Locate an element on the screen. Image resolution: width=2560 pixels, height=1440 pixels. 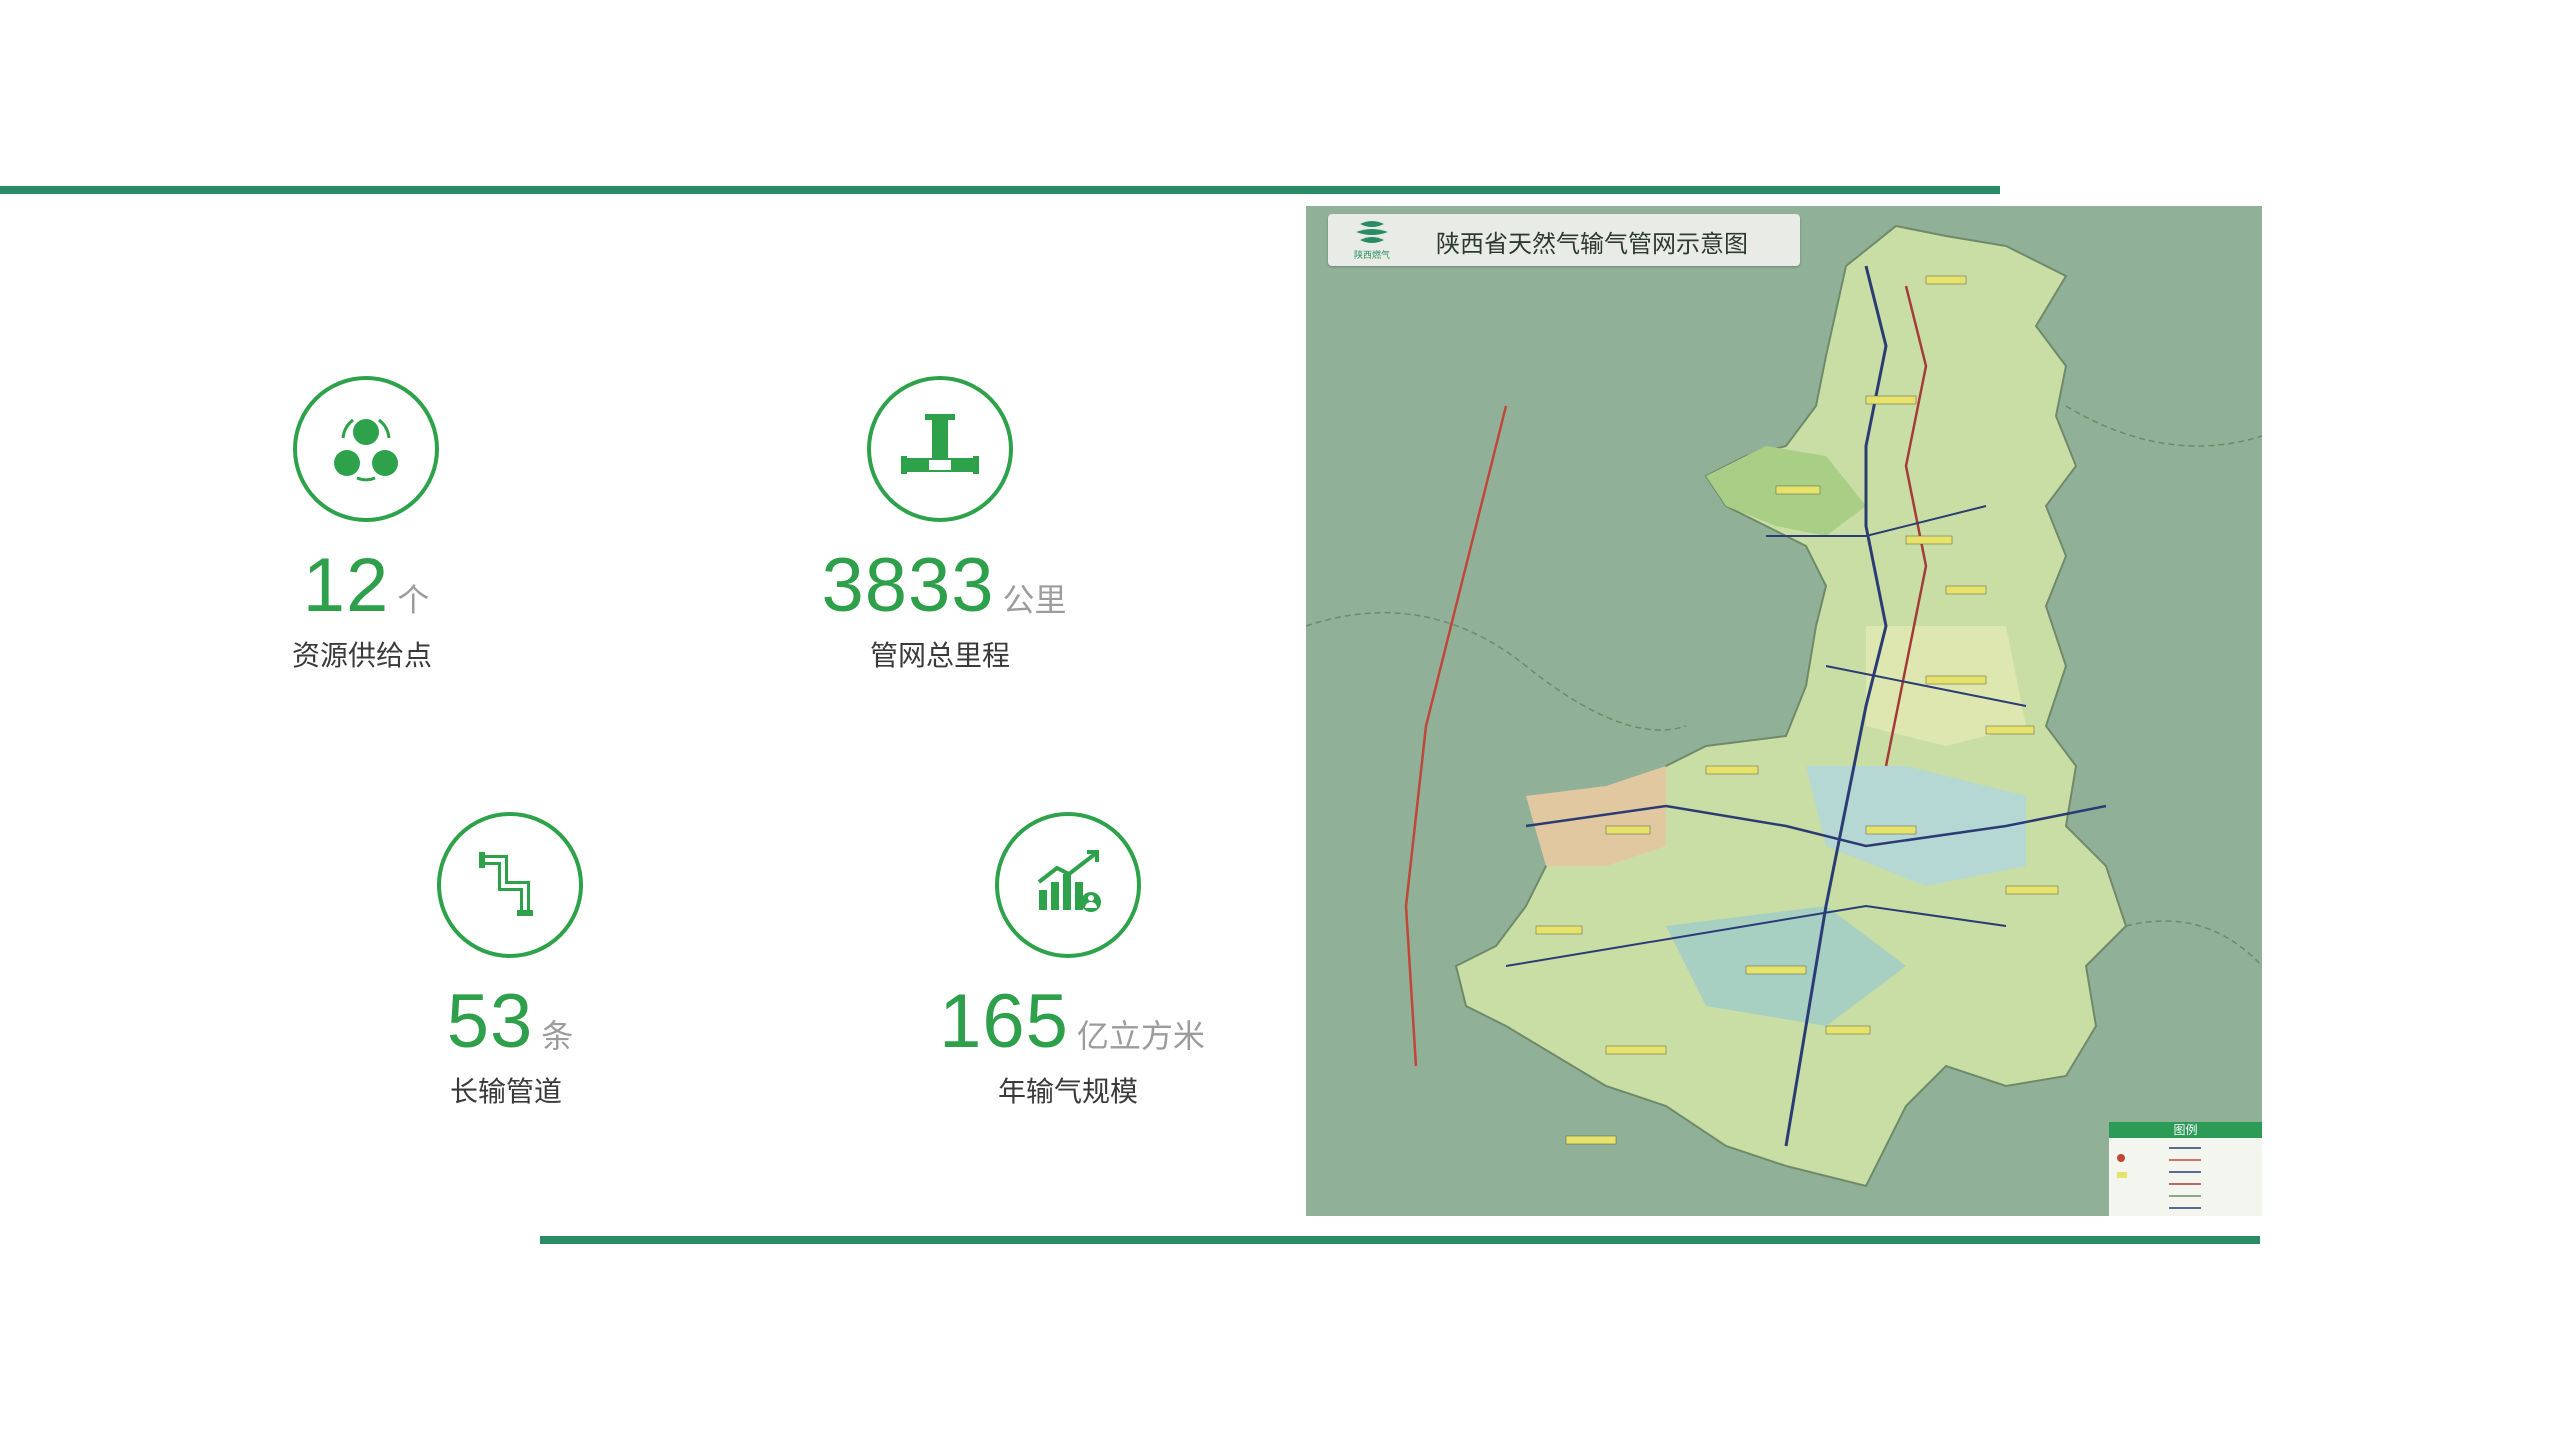
stat-unit: 个 is located at coordinates (413, 600).